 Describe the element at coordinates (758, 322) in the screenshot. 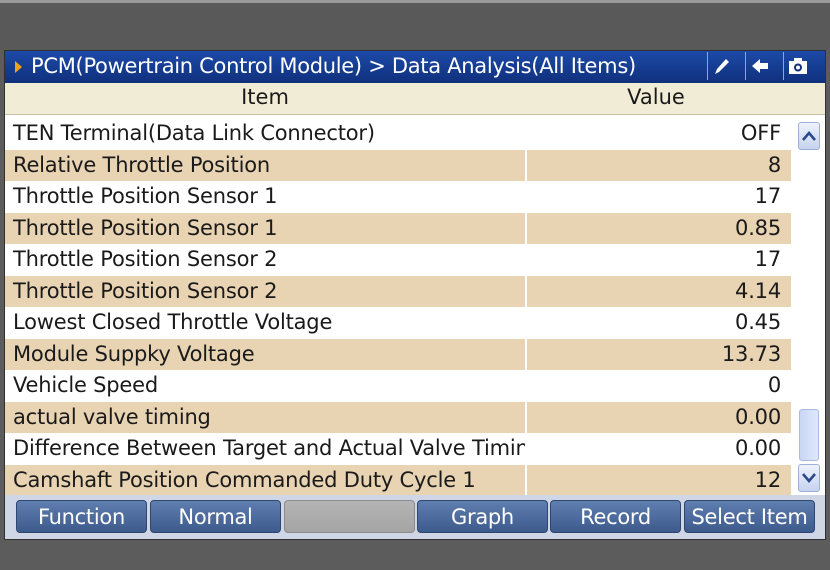

I see `row-value: 0.45` at that location.